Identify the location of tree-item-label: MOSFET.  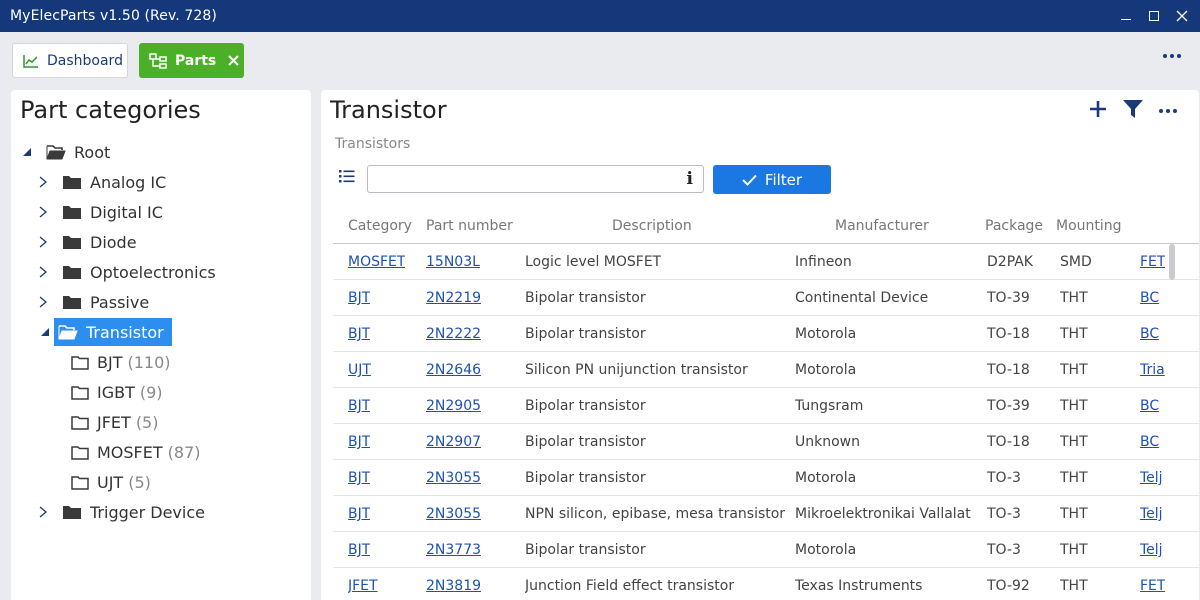
(130, 452).